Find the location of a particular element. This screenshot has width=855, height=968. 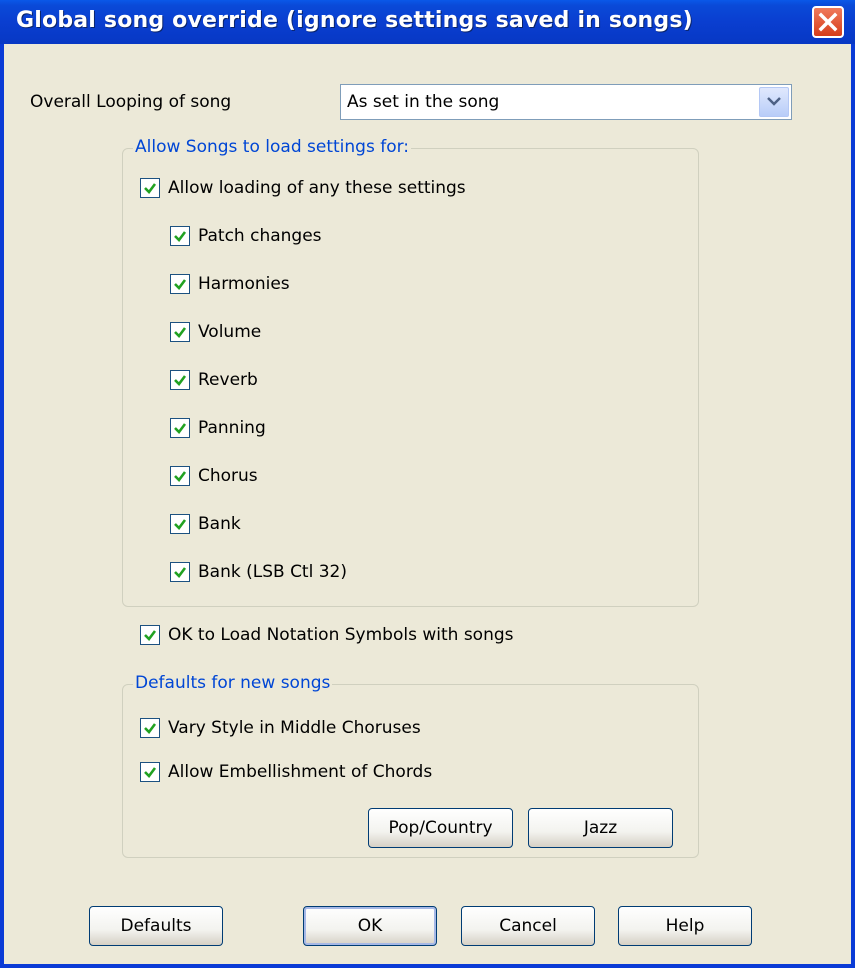

embellishment-label: Allow Embellishment of Chords is located at coordinates (300, 772).